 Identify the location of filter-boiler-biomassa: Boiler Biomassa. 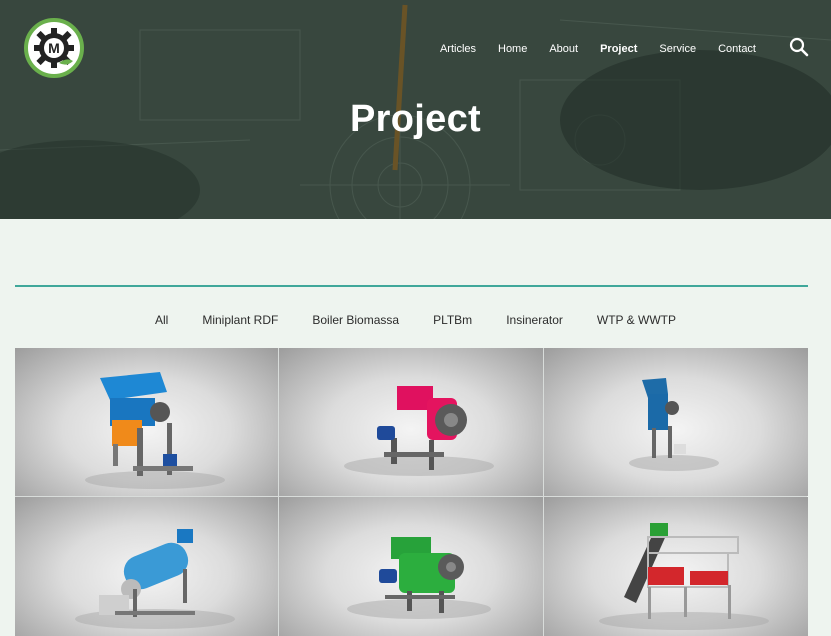
(355, 320).